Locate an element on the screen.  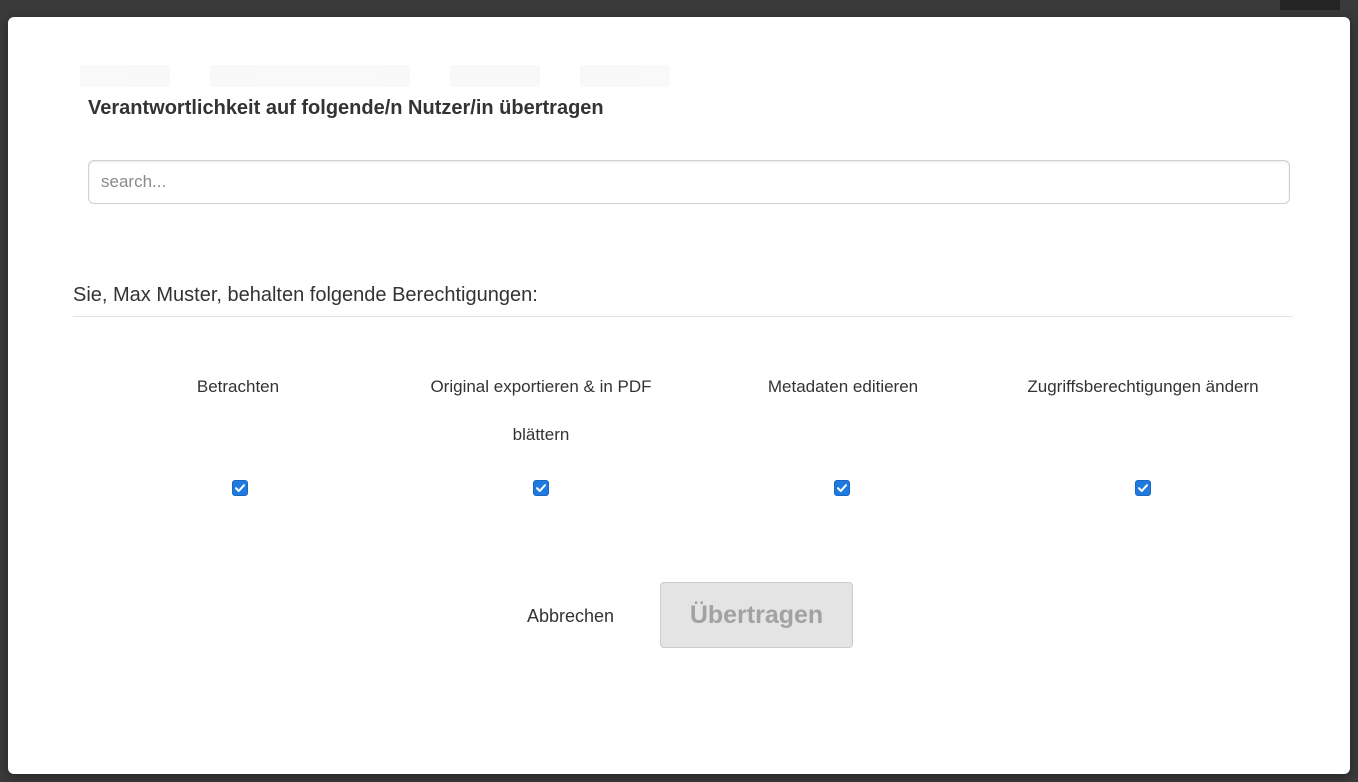
permission-change-access-checkbox is located at coordinates (1143, 488).